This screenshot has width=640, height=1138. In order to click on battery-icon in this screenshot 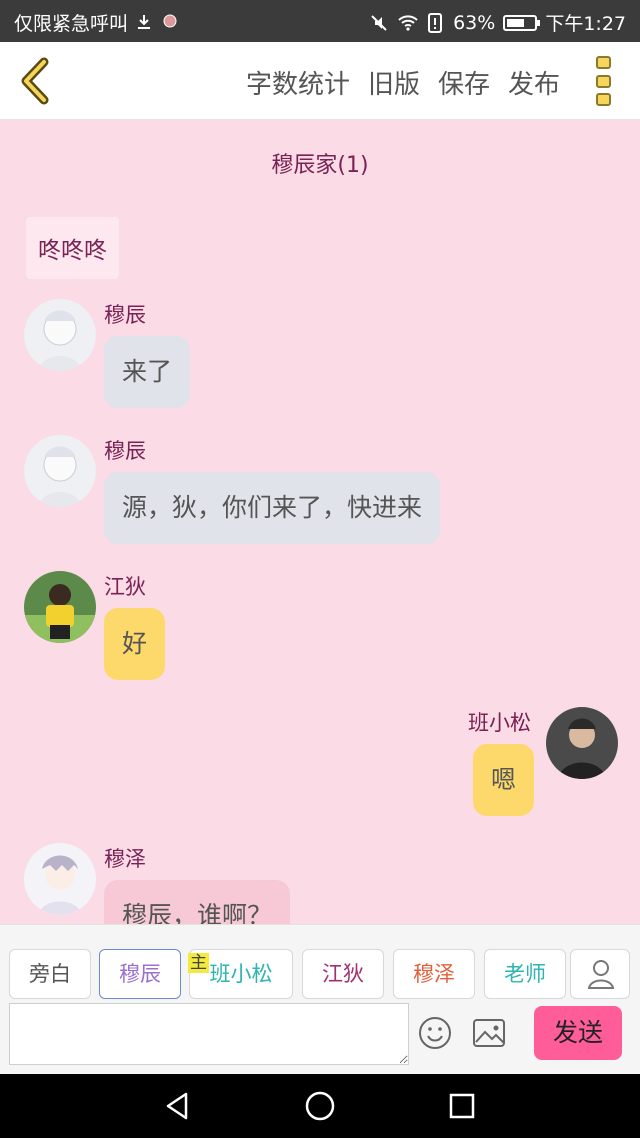, I will do `click(522, 22)`.